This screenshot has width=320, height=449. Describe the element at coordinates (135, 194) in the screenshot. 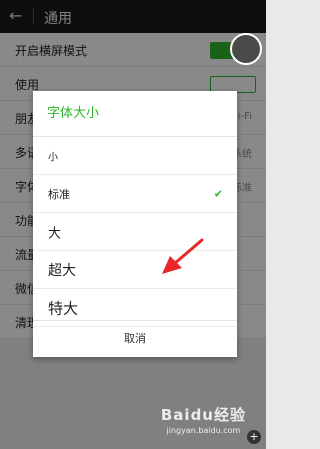

I see `font-option-standard: 标准 ✔` at that location.